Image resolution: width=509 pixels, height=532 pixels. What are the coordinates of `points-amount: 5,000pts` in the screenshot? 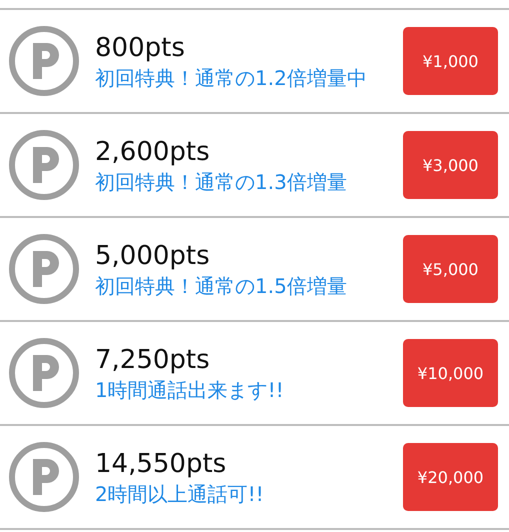 It's located at (152, 256).